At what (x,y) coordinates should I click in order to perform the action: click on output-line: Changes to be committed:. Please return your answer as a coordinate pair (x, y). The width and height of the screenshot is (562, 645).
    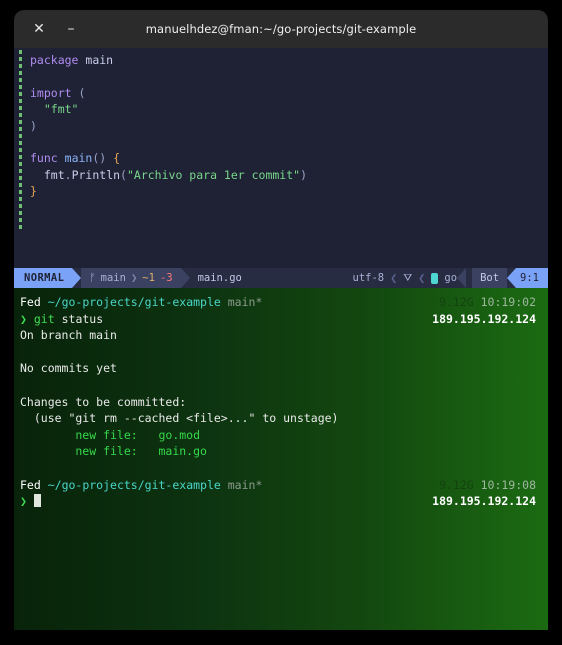
    Looking at the image, I should click on (280, 402).